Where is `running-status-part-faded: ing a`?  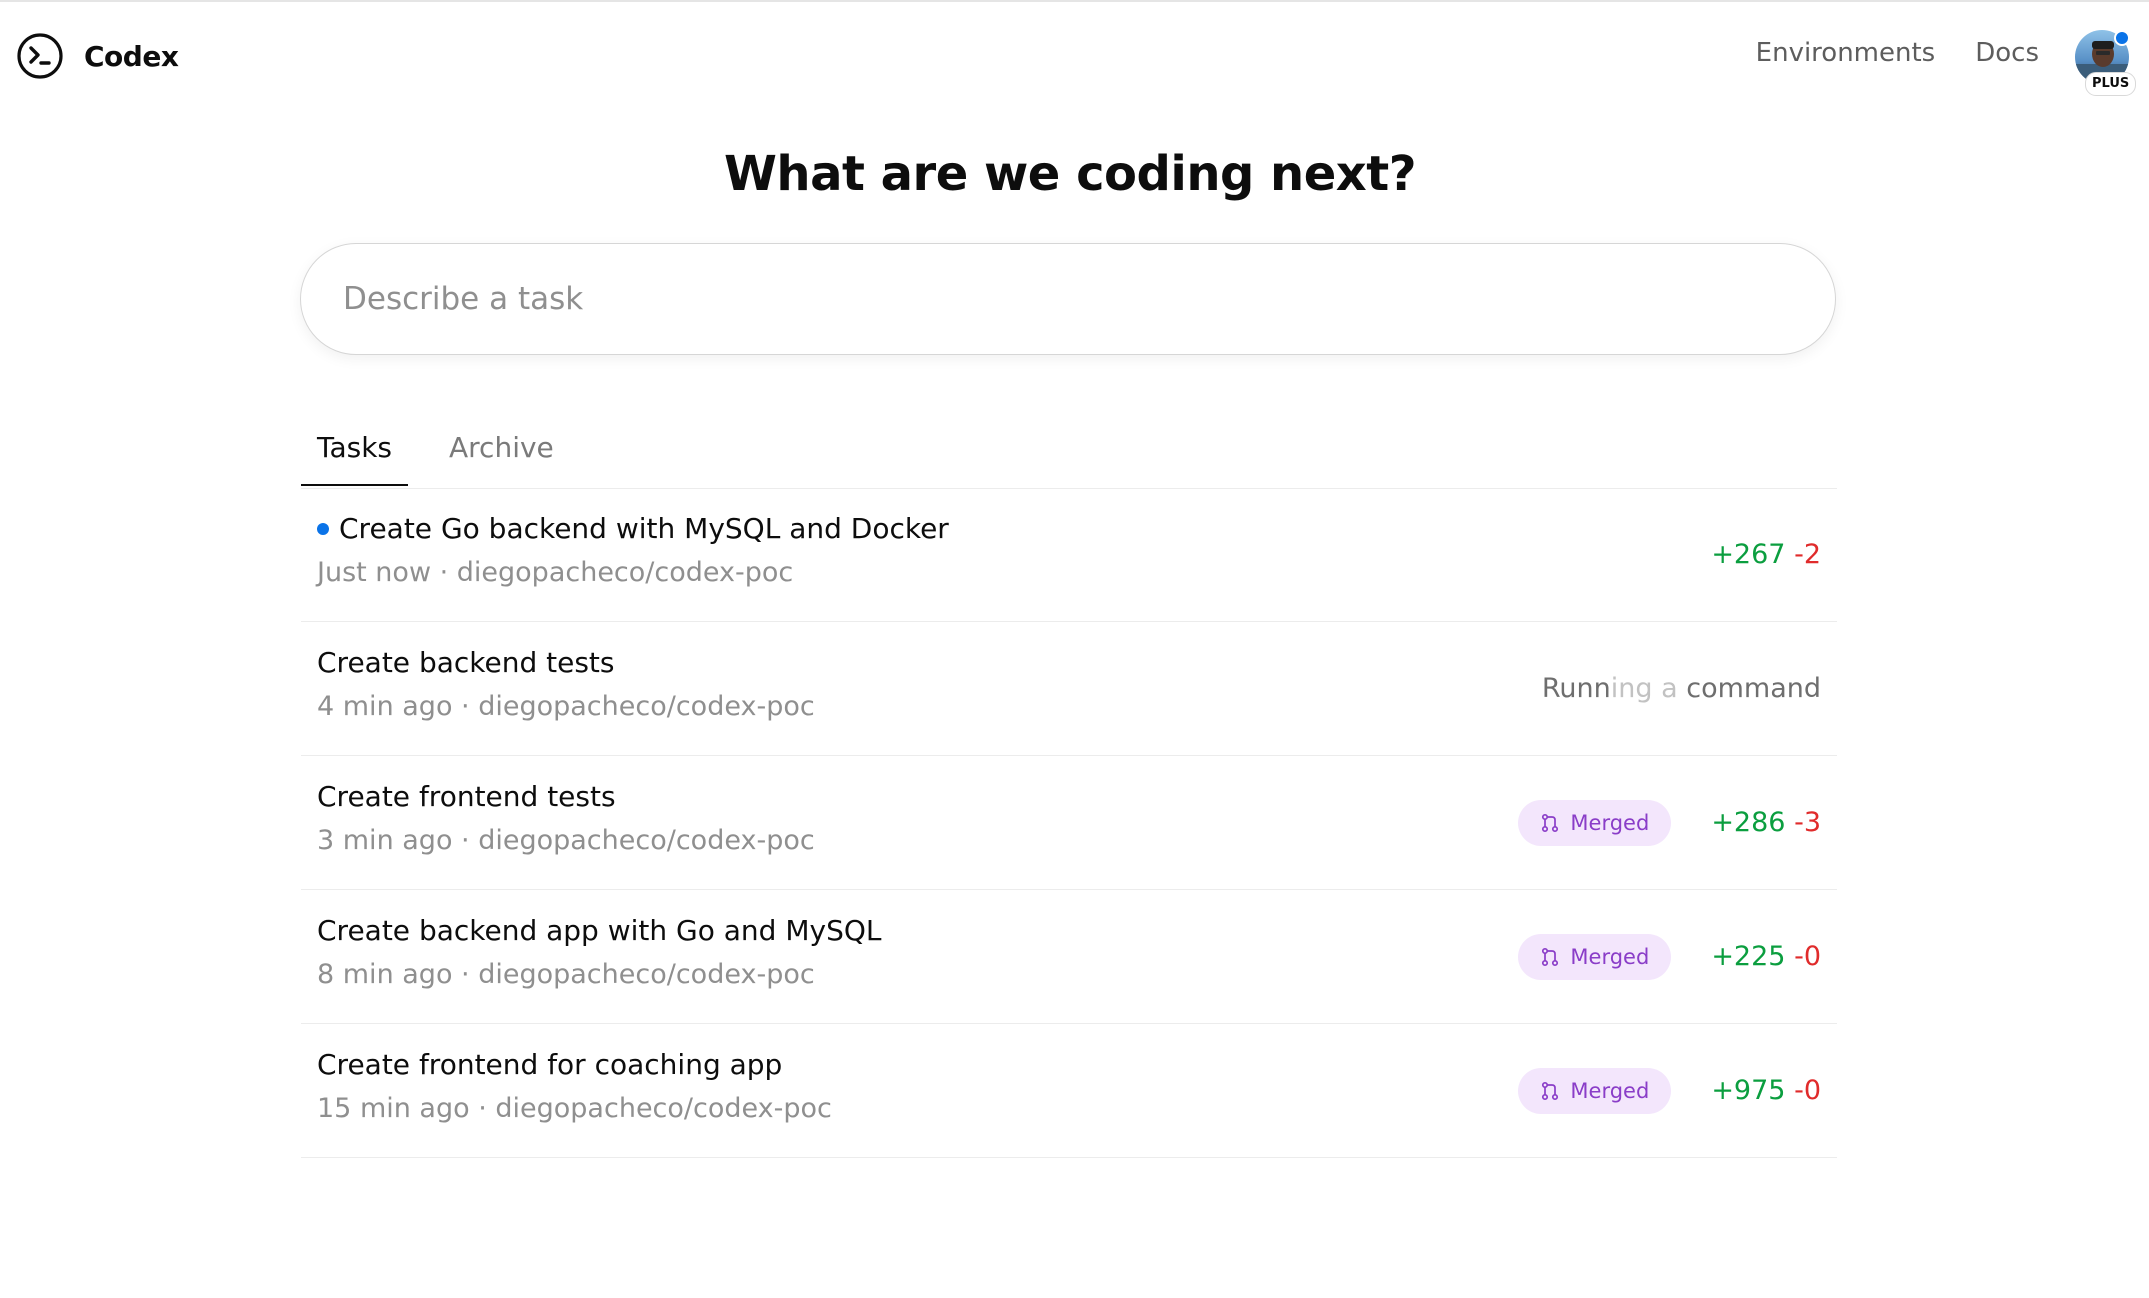 running-status-part-faded: ing a is located at coordinates (1648, 688).